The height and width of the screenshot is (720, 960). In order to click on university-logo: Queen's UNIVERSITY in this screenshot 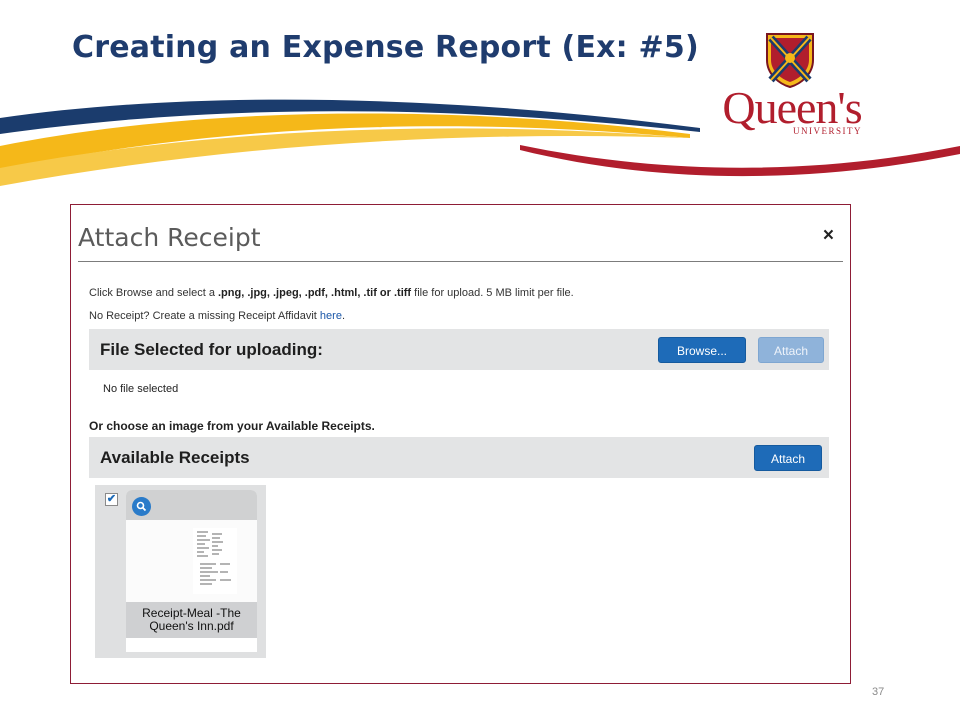, I will do `click(792, 109)`.